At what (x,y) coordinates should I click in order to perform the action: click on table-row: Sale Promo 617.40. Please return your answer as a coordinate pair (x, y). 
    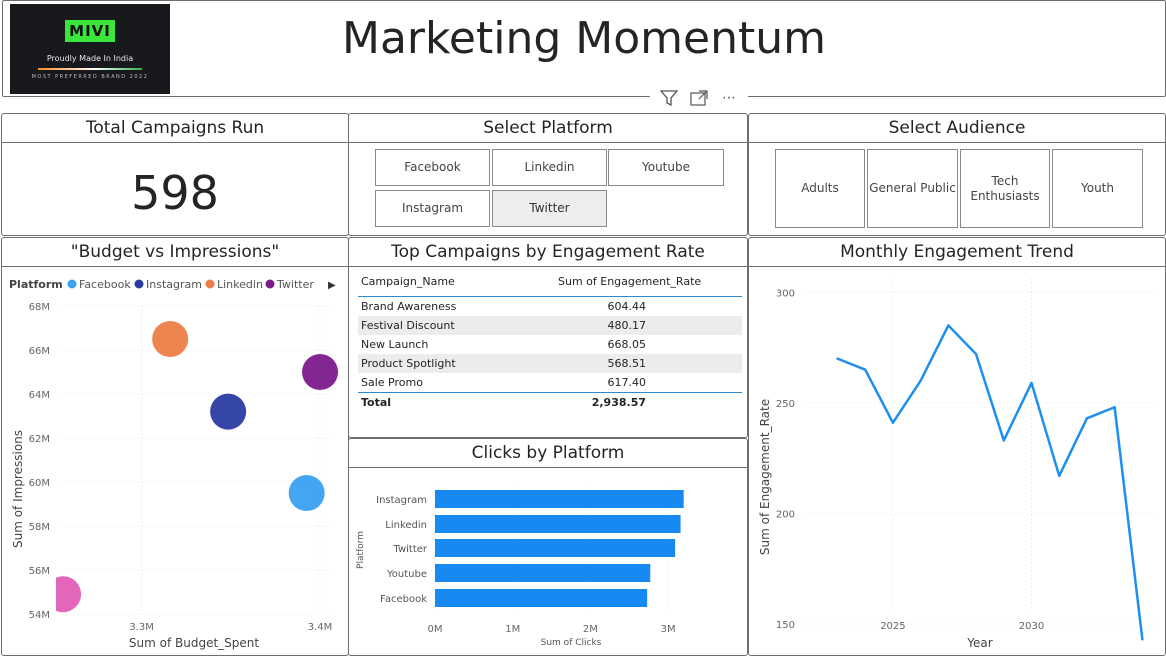
    Looking at the image, I should click on (550, 382).